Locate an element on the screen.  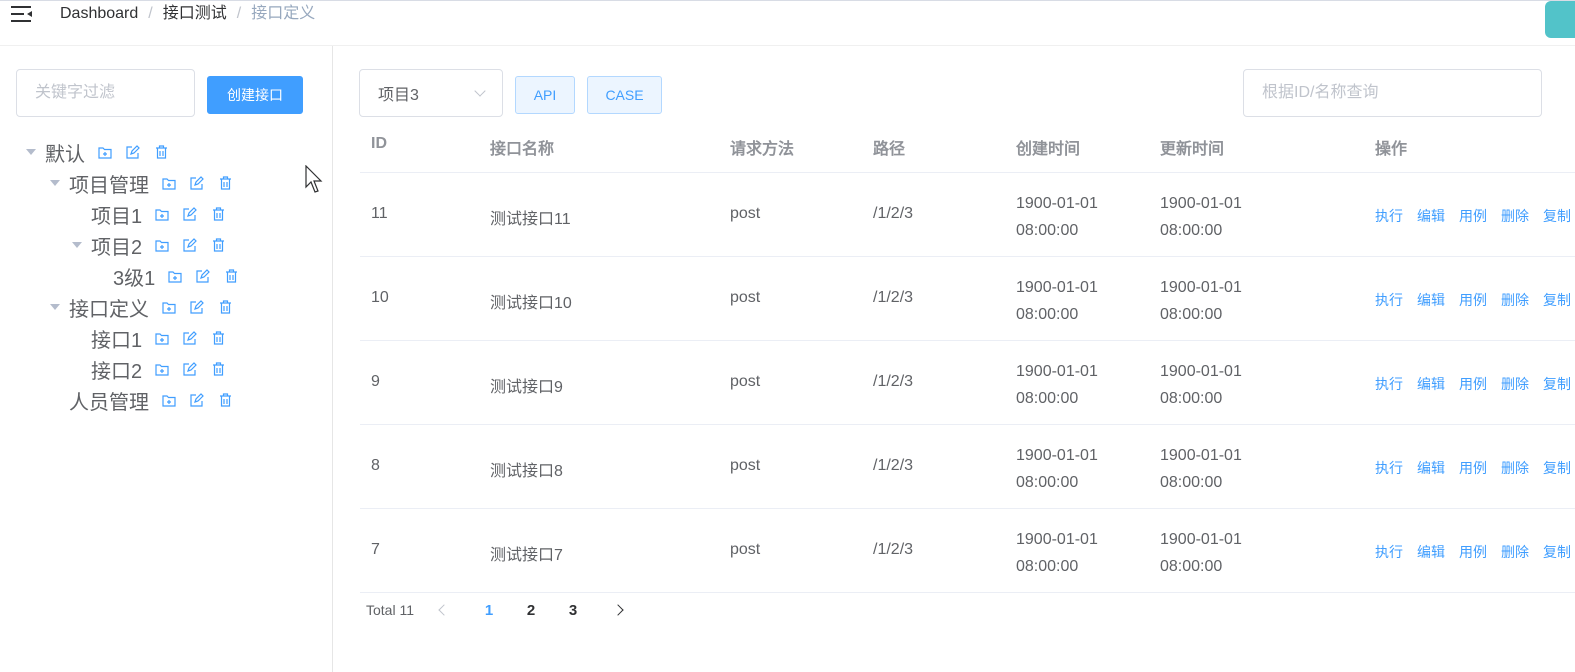
tree-node: 接口1 is located at coordinates (155, 338).